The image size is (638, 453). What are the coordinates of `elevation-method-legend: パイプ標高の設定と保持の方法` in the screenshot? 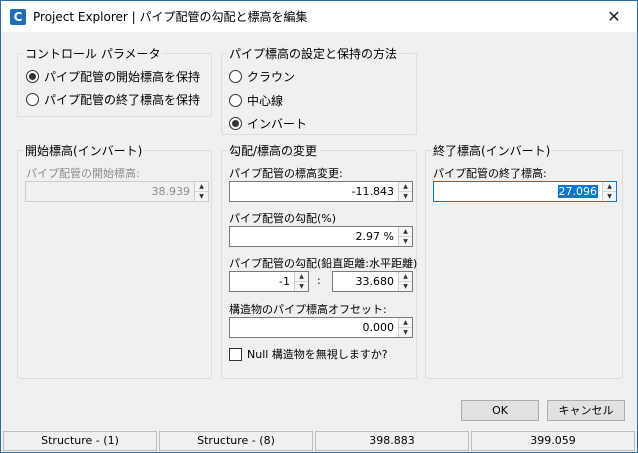 It's located at (313, 54).